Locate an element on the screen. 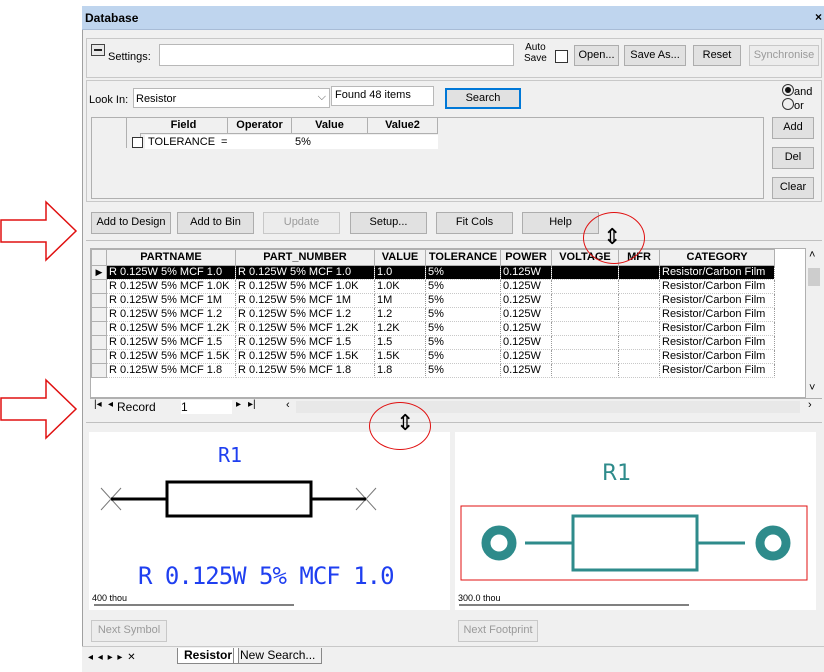 The image size is (824, 672). add-button: Add is located at coordinates (793, 128).